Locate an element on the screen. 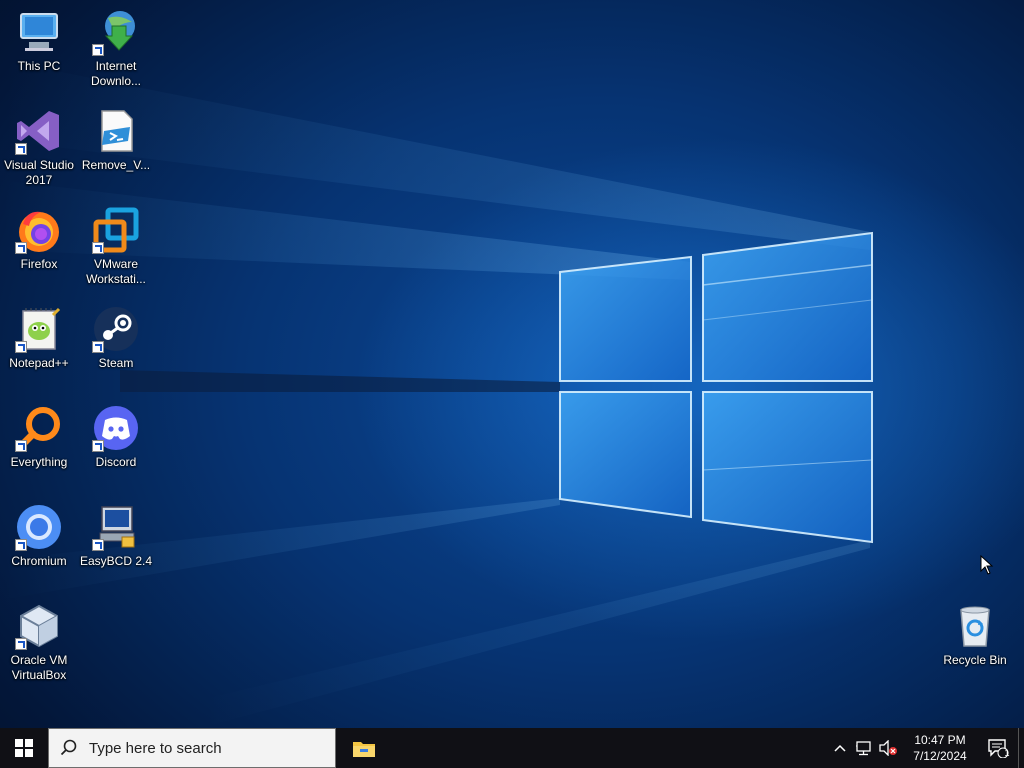 The height and width of the screenshot is (768, 1024). mouse-cursor-icon is located at coordinates (987, 565).